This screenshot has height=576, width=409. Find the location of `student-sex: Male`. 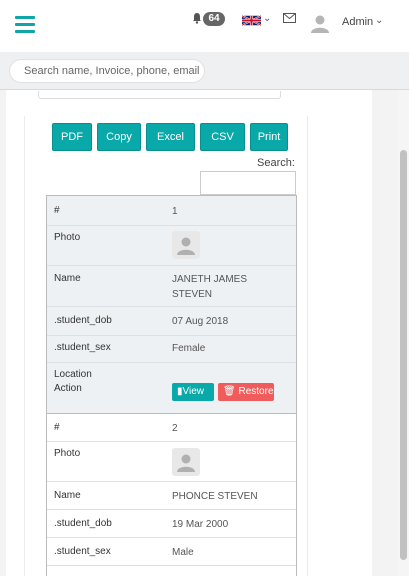

student-sex: Male is located at coordinates (183, 552).